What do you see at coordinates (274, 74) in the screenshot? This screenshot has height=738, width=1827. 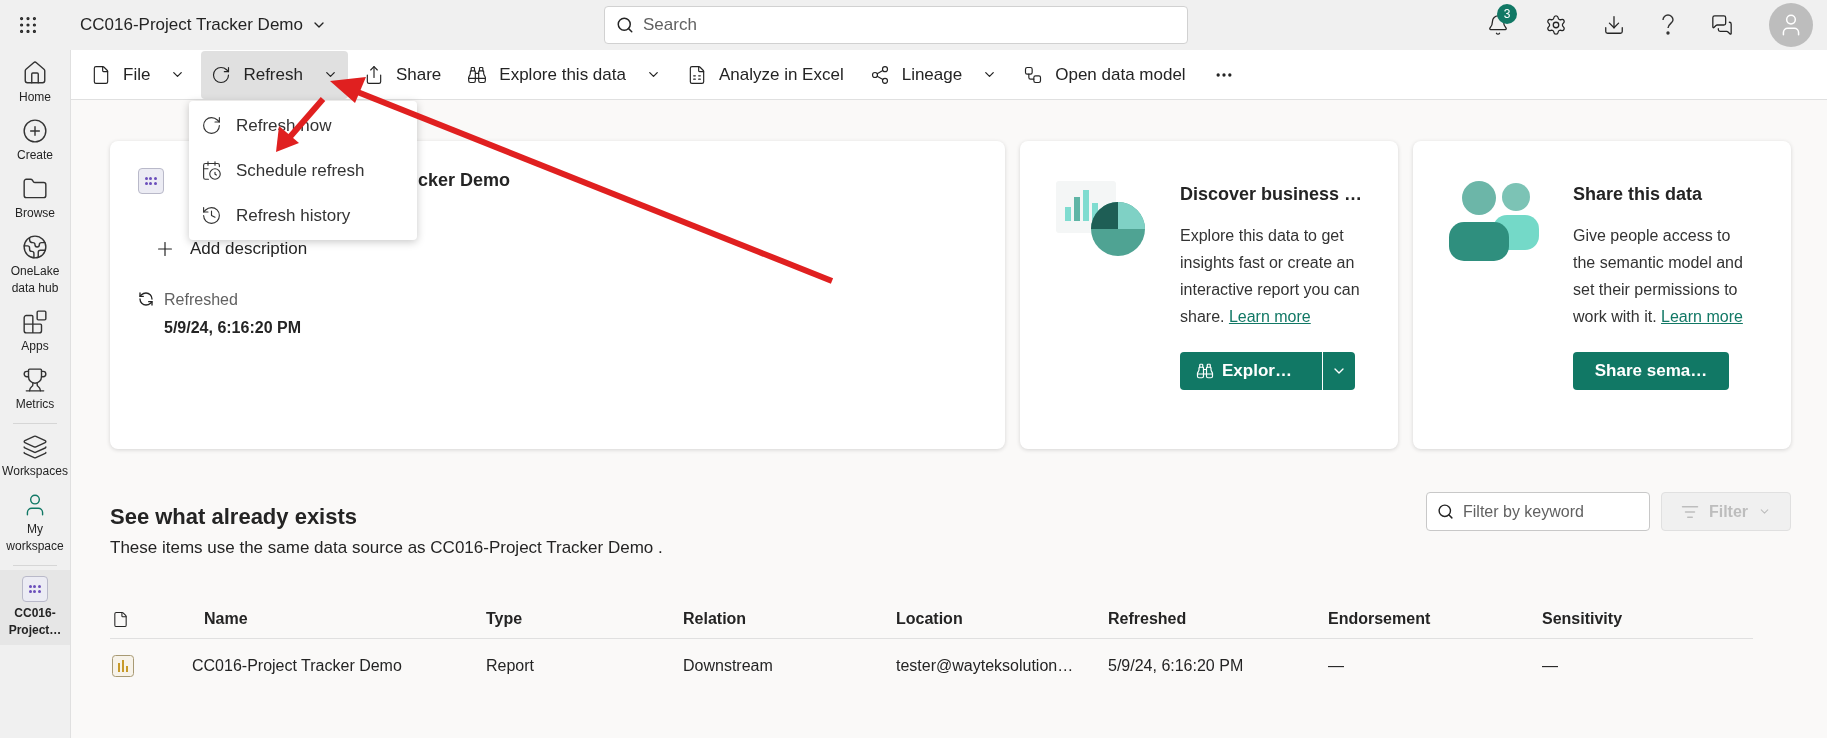 I see `toolbar-button: Refresh` at bounding box center [274, 74].